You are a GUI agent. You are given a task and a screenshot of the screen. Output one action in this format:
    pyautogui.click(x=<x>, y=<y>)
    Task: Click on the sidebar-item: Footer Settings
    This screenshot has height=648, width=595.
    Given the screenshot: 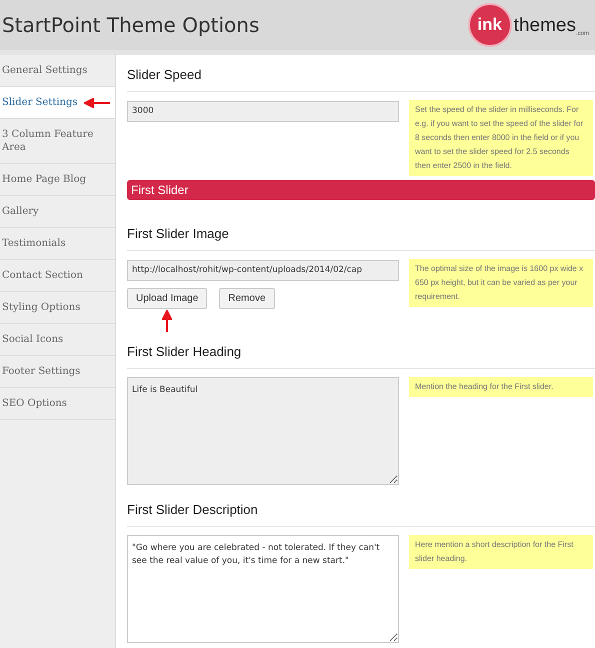 What is the action you would take?
    pyautogui.click(x=41, y=371)
    